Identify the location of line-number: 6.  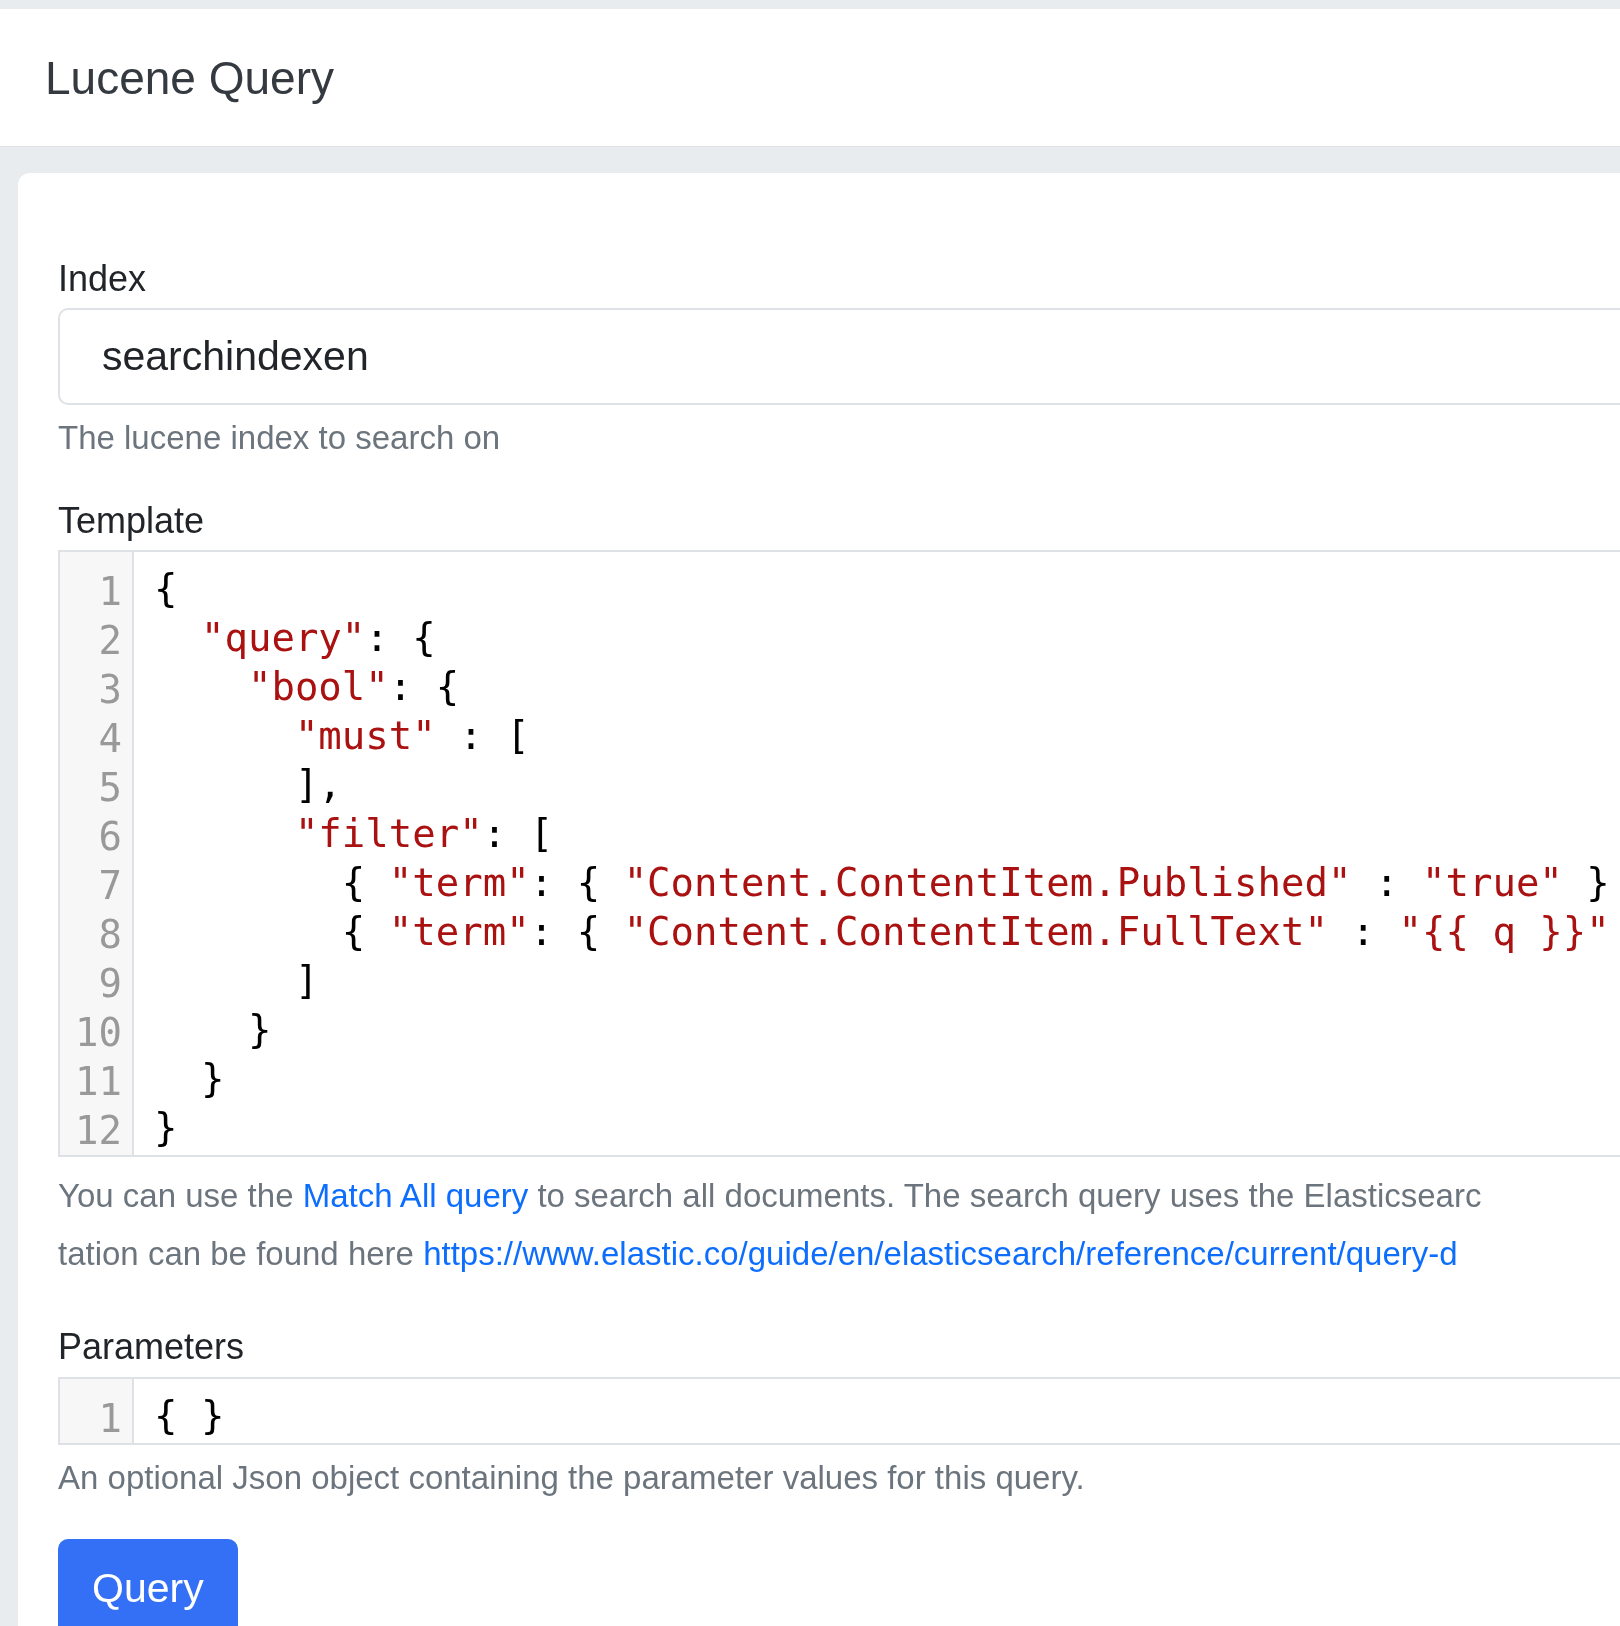
(109, 837).